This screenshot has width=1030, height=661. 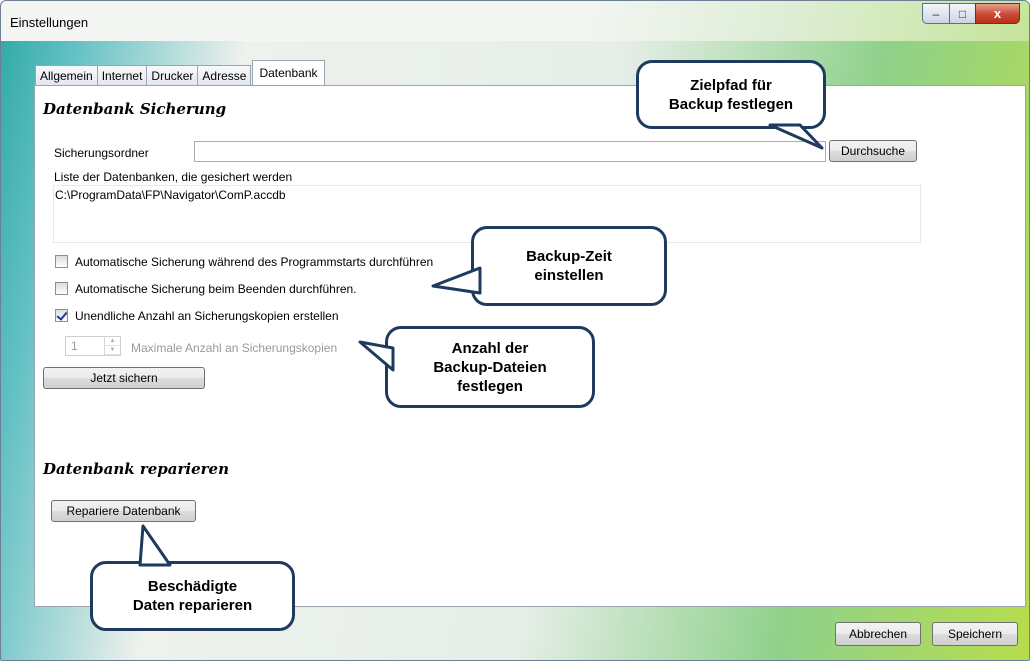 I want to click on minimize-button: –, so click(x=936, y=13).